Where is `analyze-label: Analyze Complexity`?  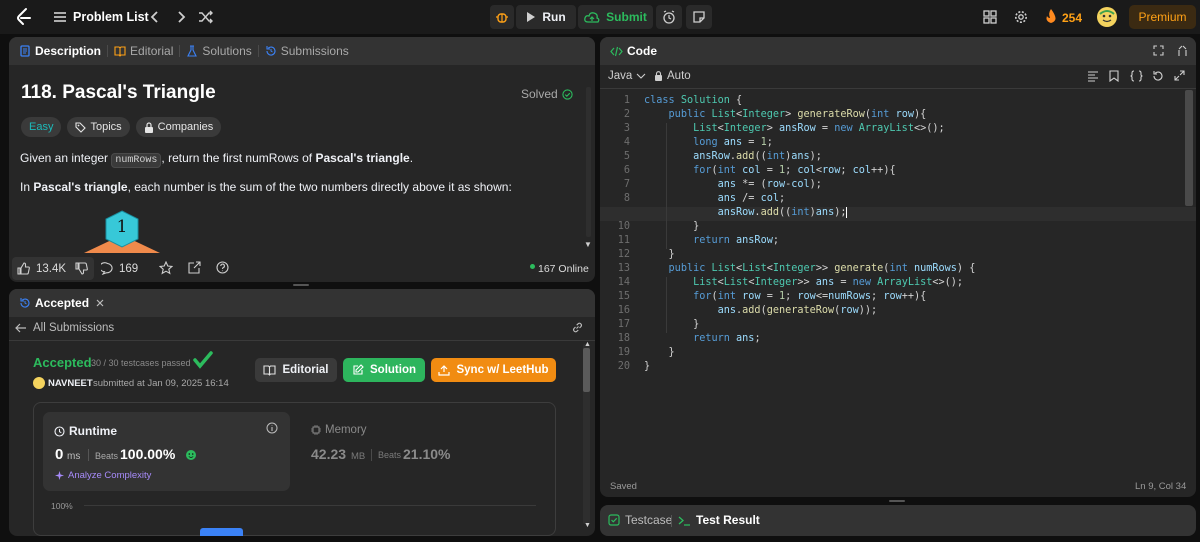
analyze-label: Analyze Complexity is located at coordinates (110, 475).